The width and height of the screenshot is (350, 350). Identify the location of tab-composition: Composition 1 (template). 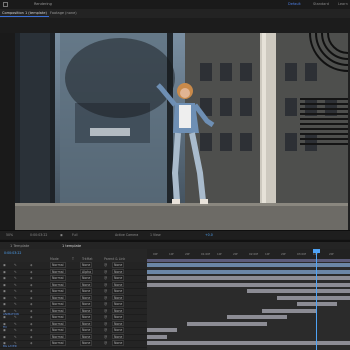
(24, 13).